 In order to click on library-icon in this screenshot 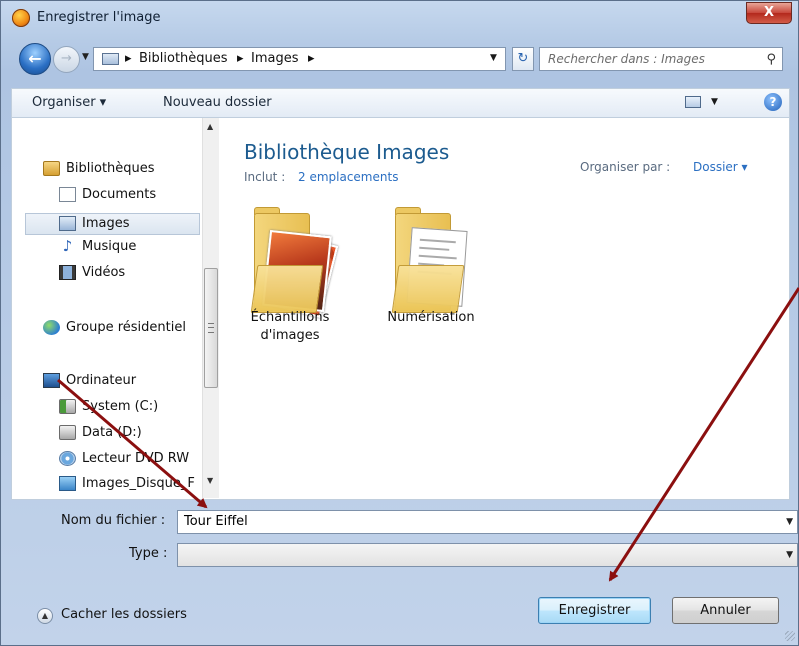, I will do `click(51, 168)`.